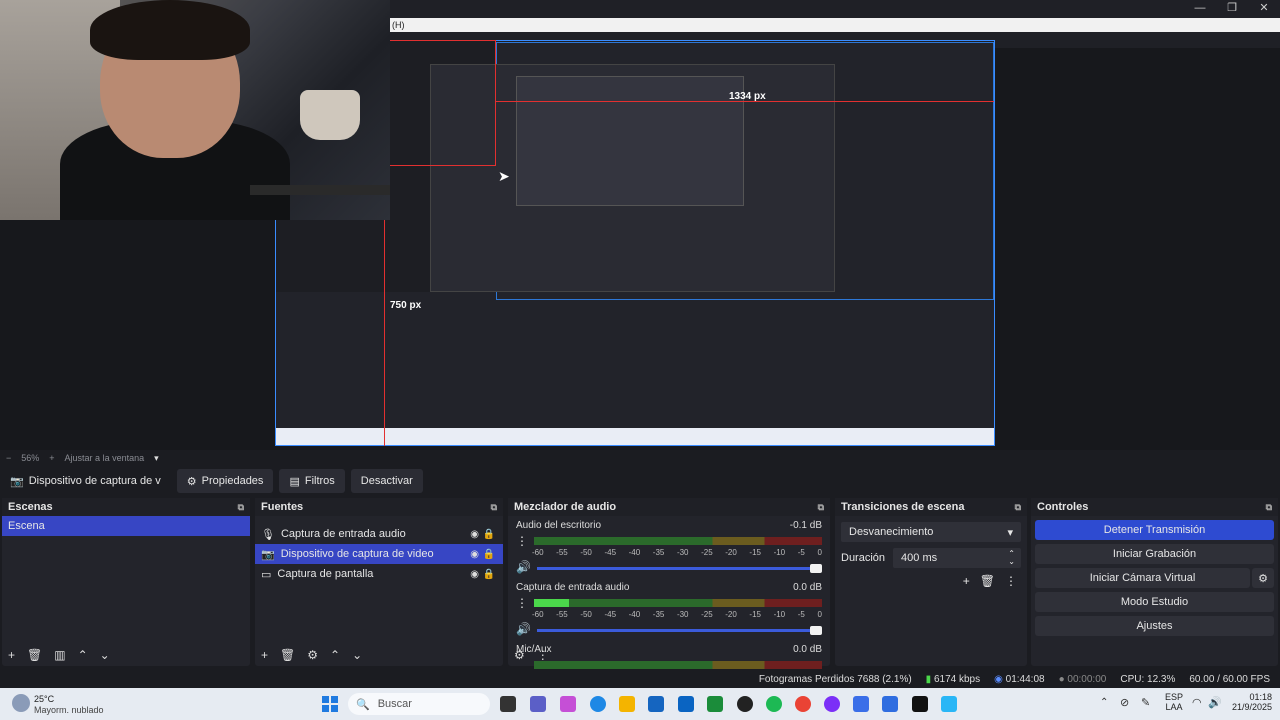 This screenshot has width=1280, height=720. Describe the element at coordinates (330, 704) in the screenshot. I see `windows-start-icon` at that location.